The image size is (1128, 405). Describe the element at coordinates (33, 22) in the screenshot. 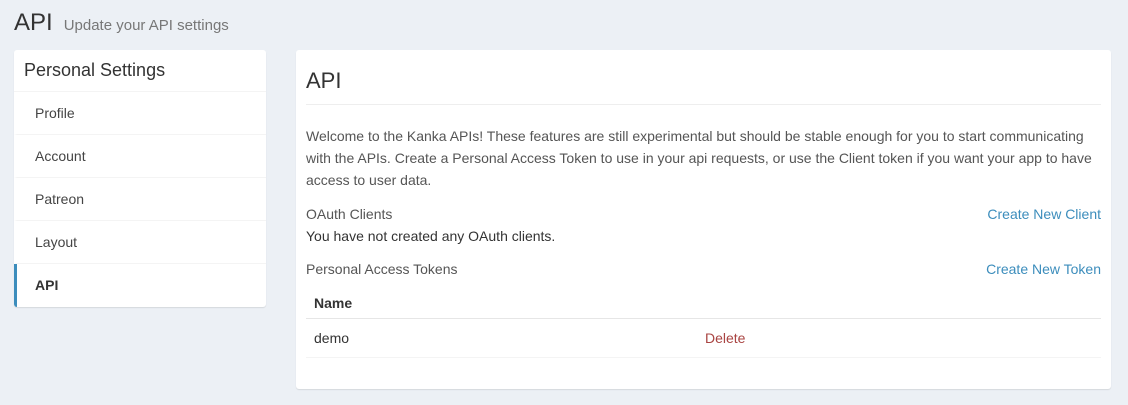

I see `page-title: API` at that location.